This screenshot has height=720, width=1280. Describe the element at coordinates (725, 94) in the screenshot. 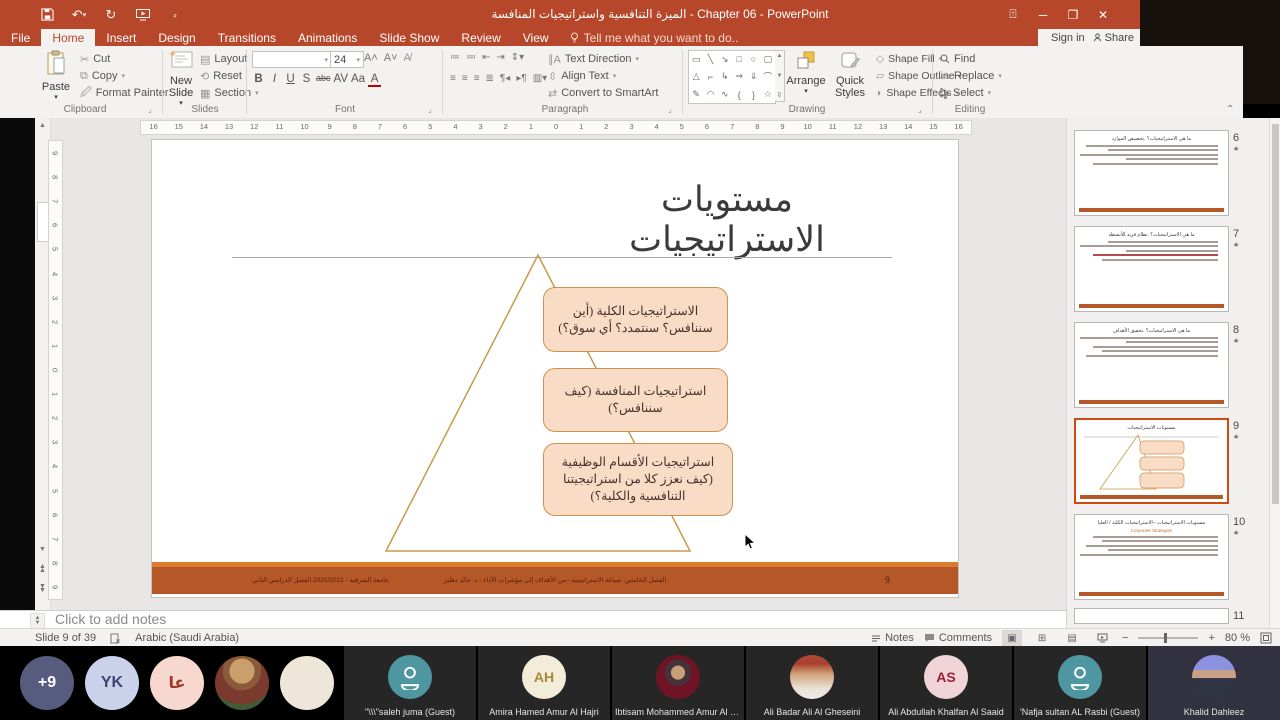

I see `scribble-icon: ∿` at that location.